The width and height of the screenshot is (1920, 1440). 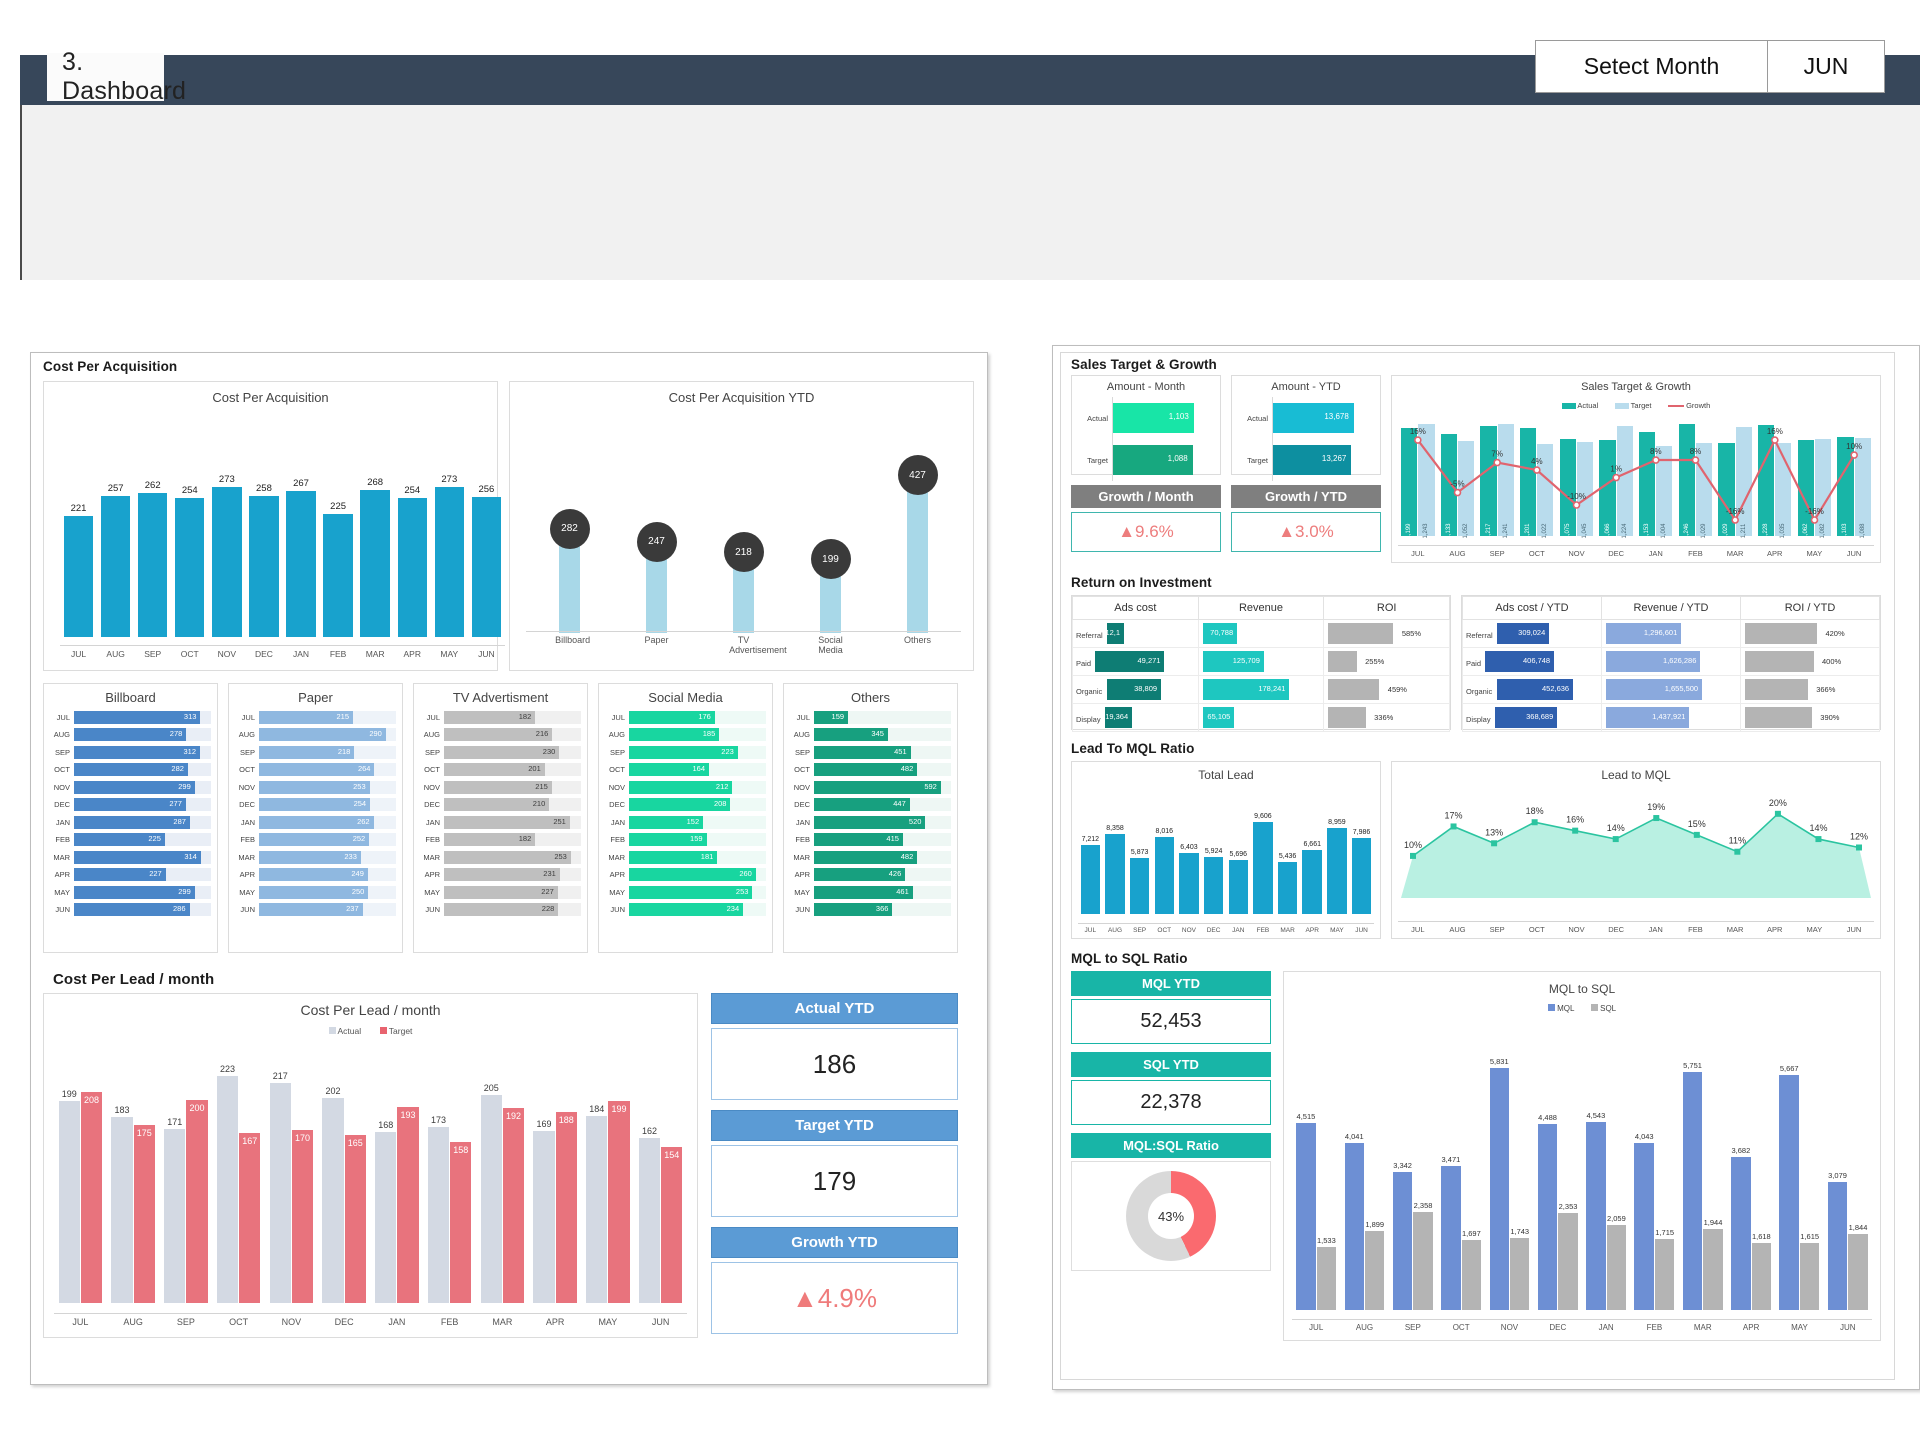 I want to click on cpl-axis-tick: MAY, so click(x=608, y=1322).